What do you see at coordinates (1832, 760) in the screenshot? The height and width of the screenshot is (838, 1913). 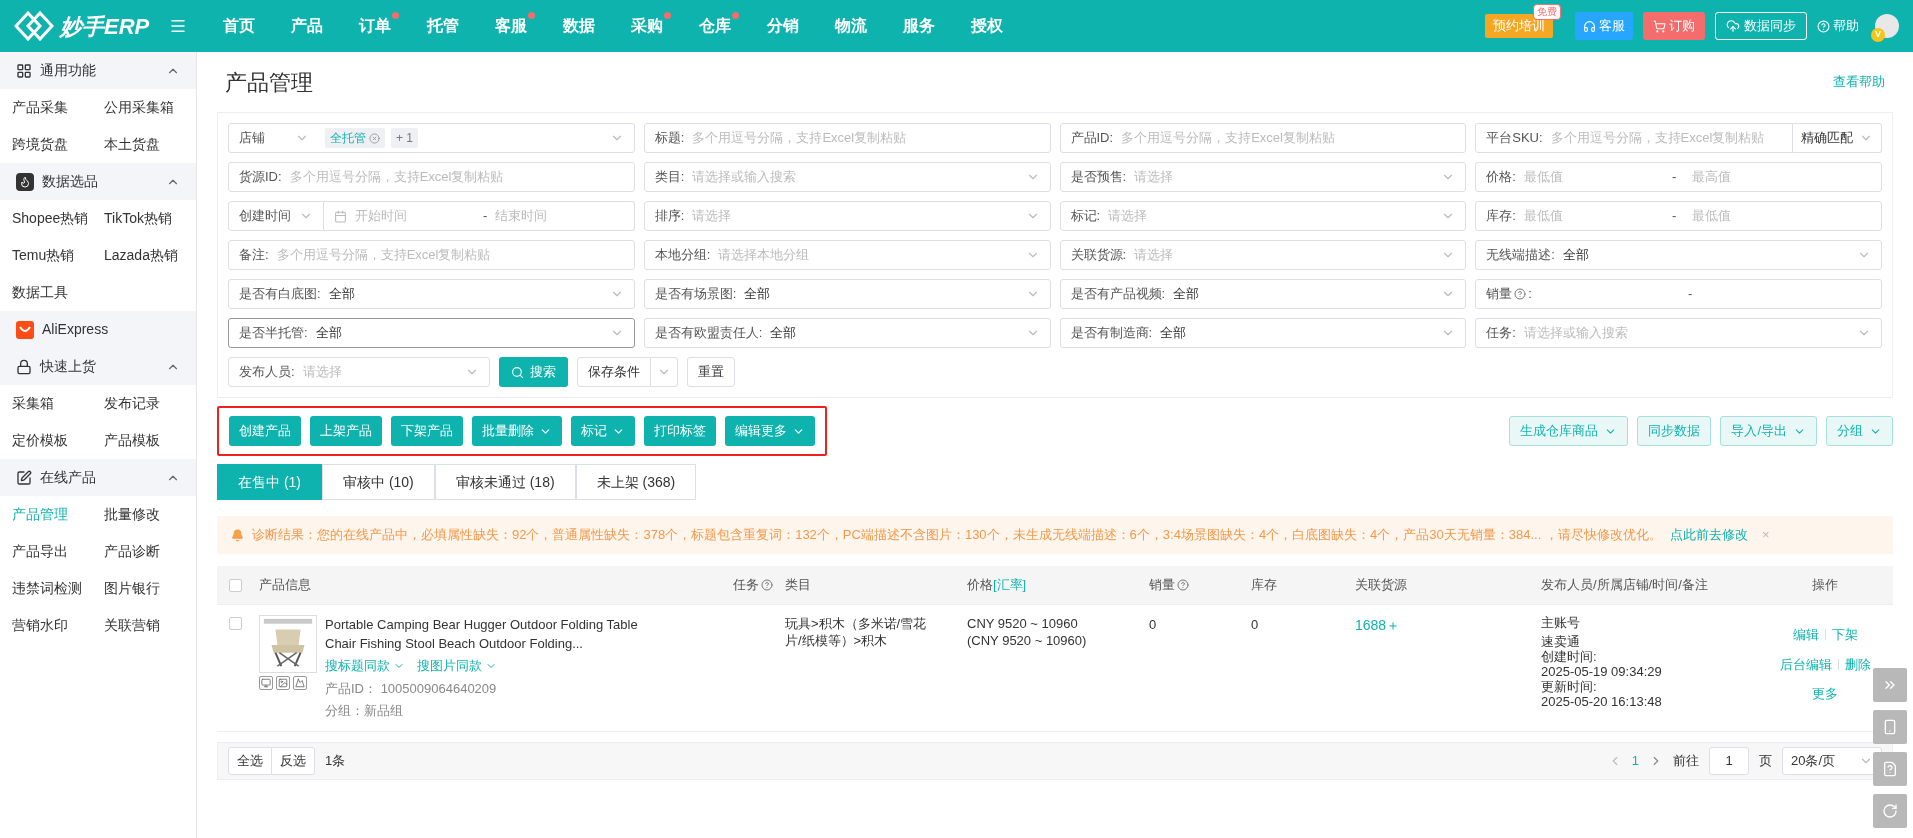 I see `page-size-select: 20条/页` at bounding box center [1832, 760].